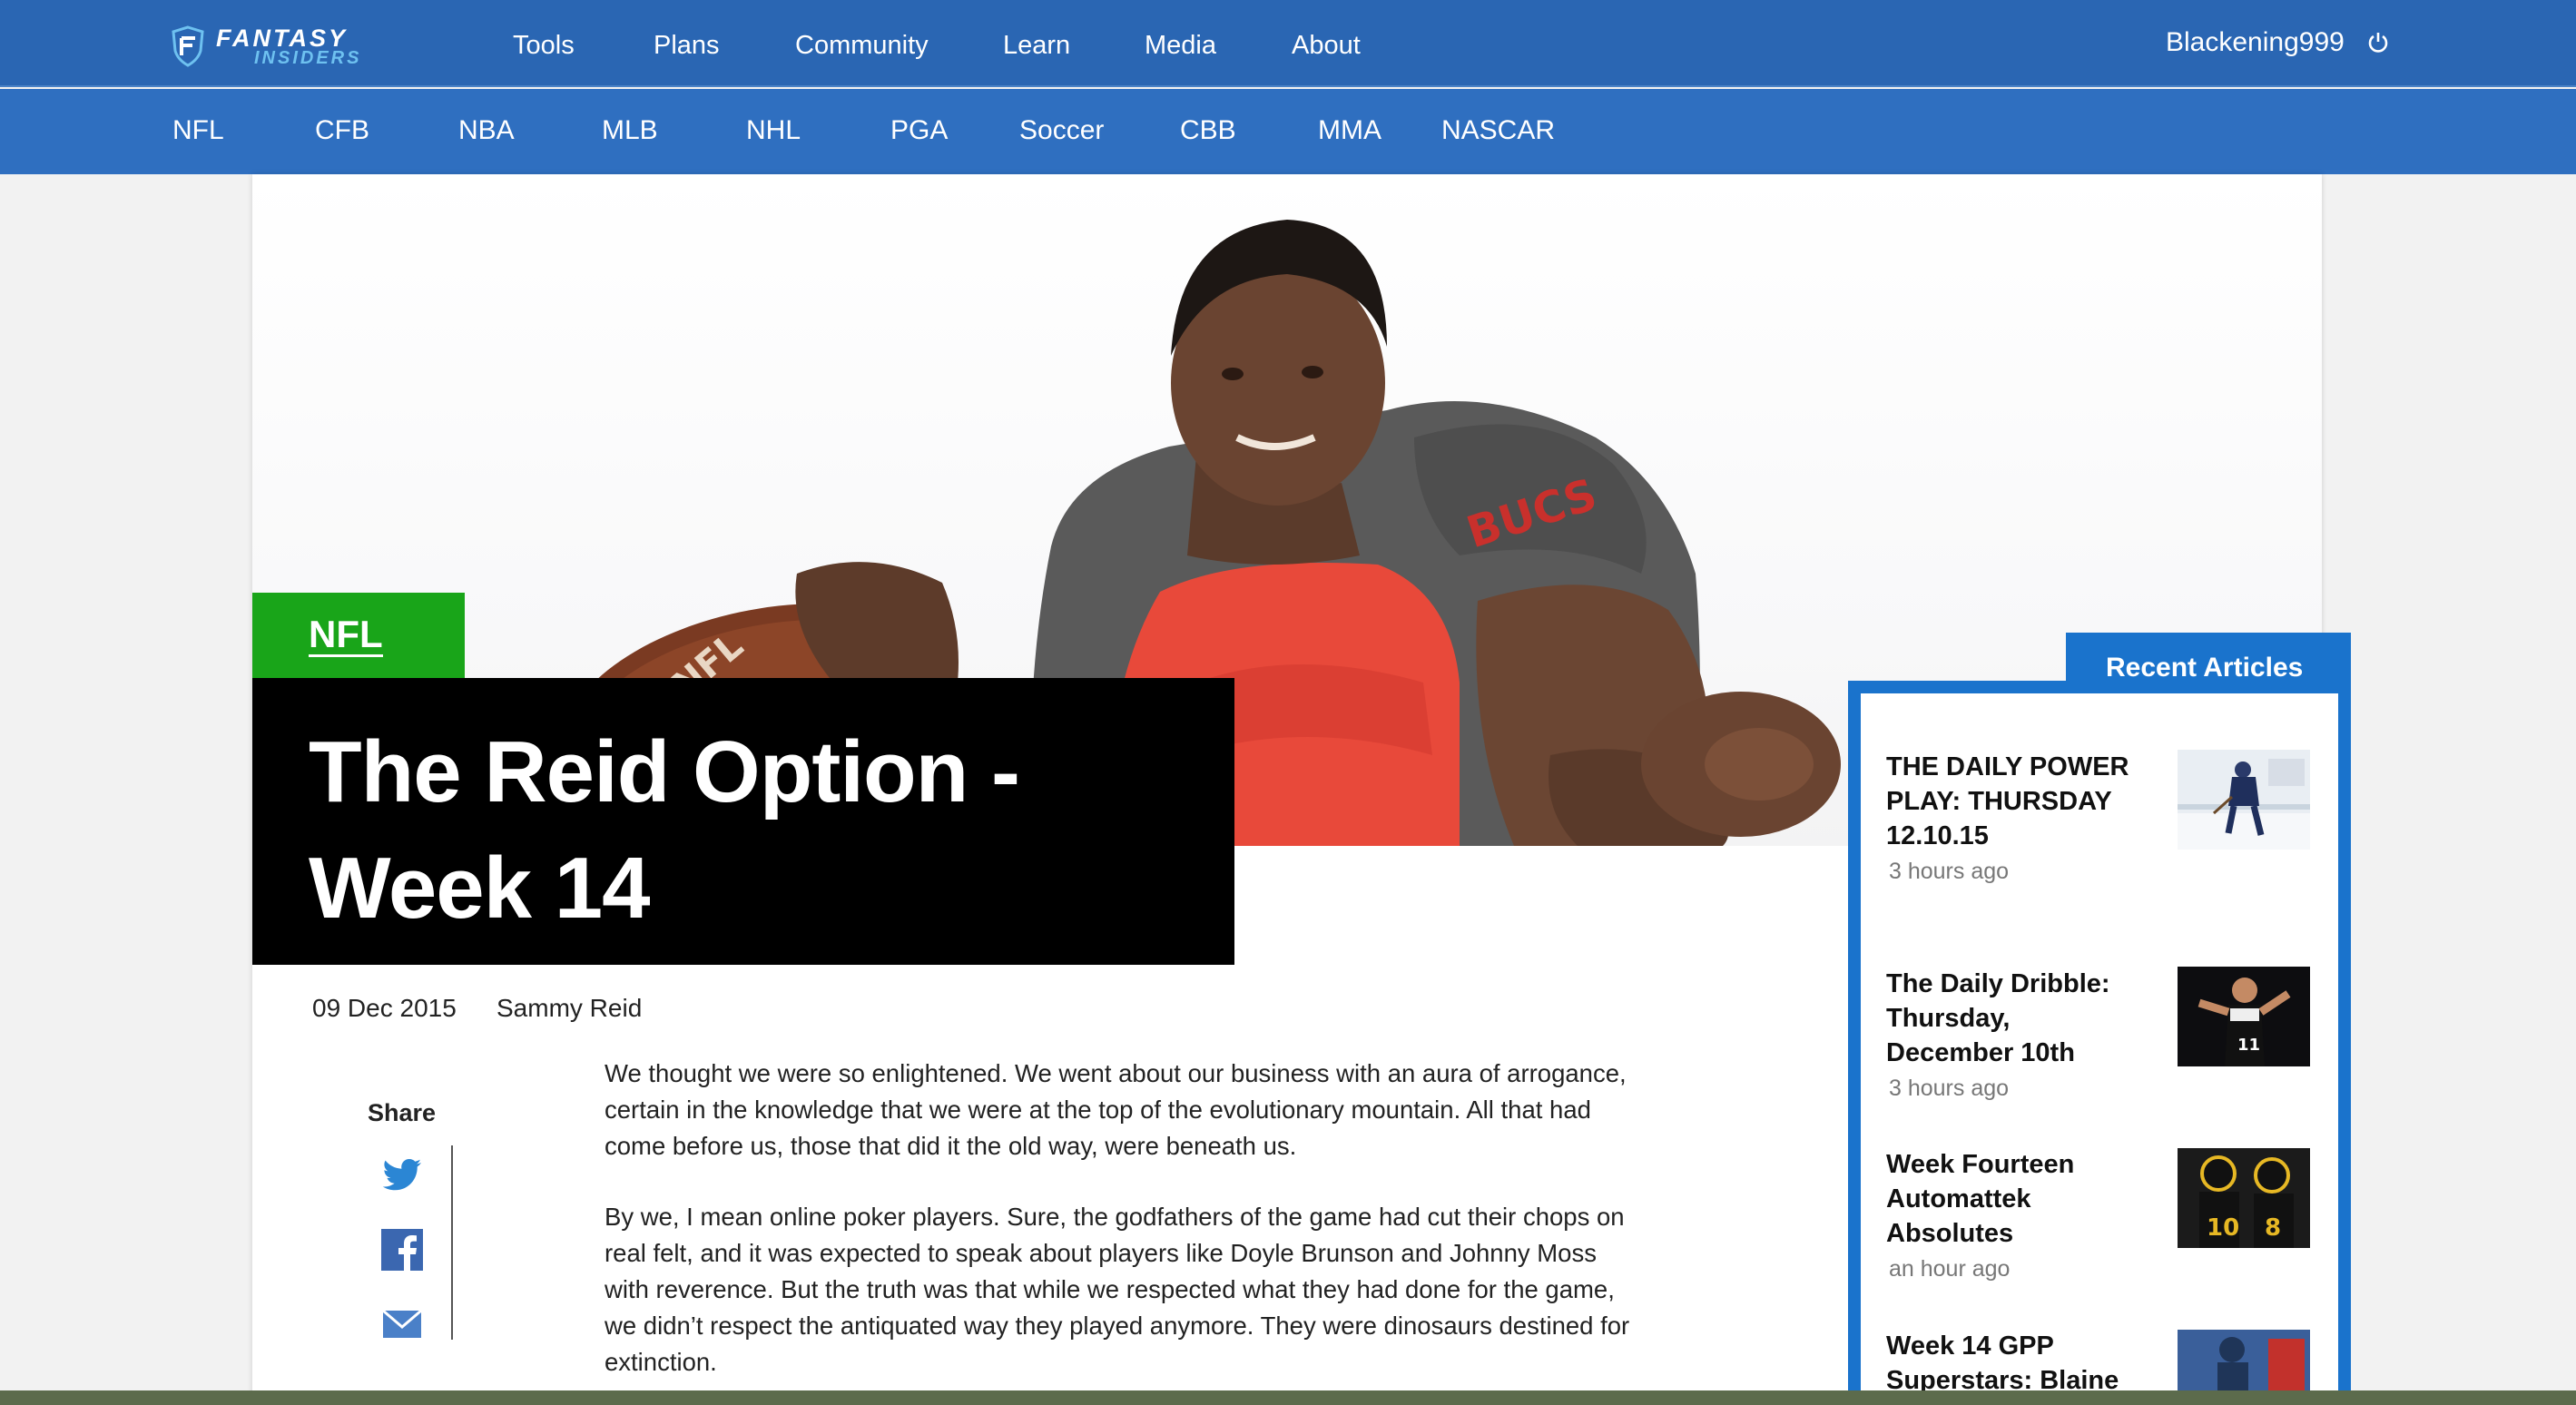  What do you see at coordinates (1180, 46) in the screenshot?
I see `nav-media: Media` at bounding box center [1180, 46].